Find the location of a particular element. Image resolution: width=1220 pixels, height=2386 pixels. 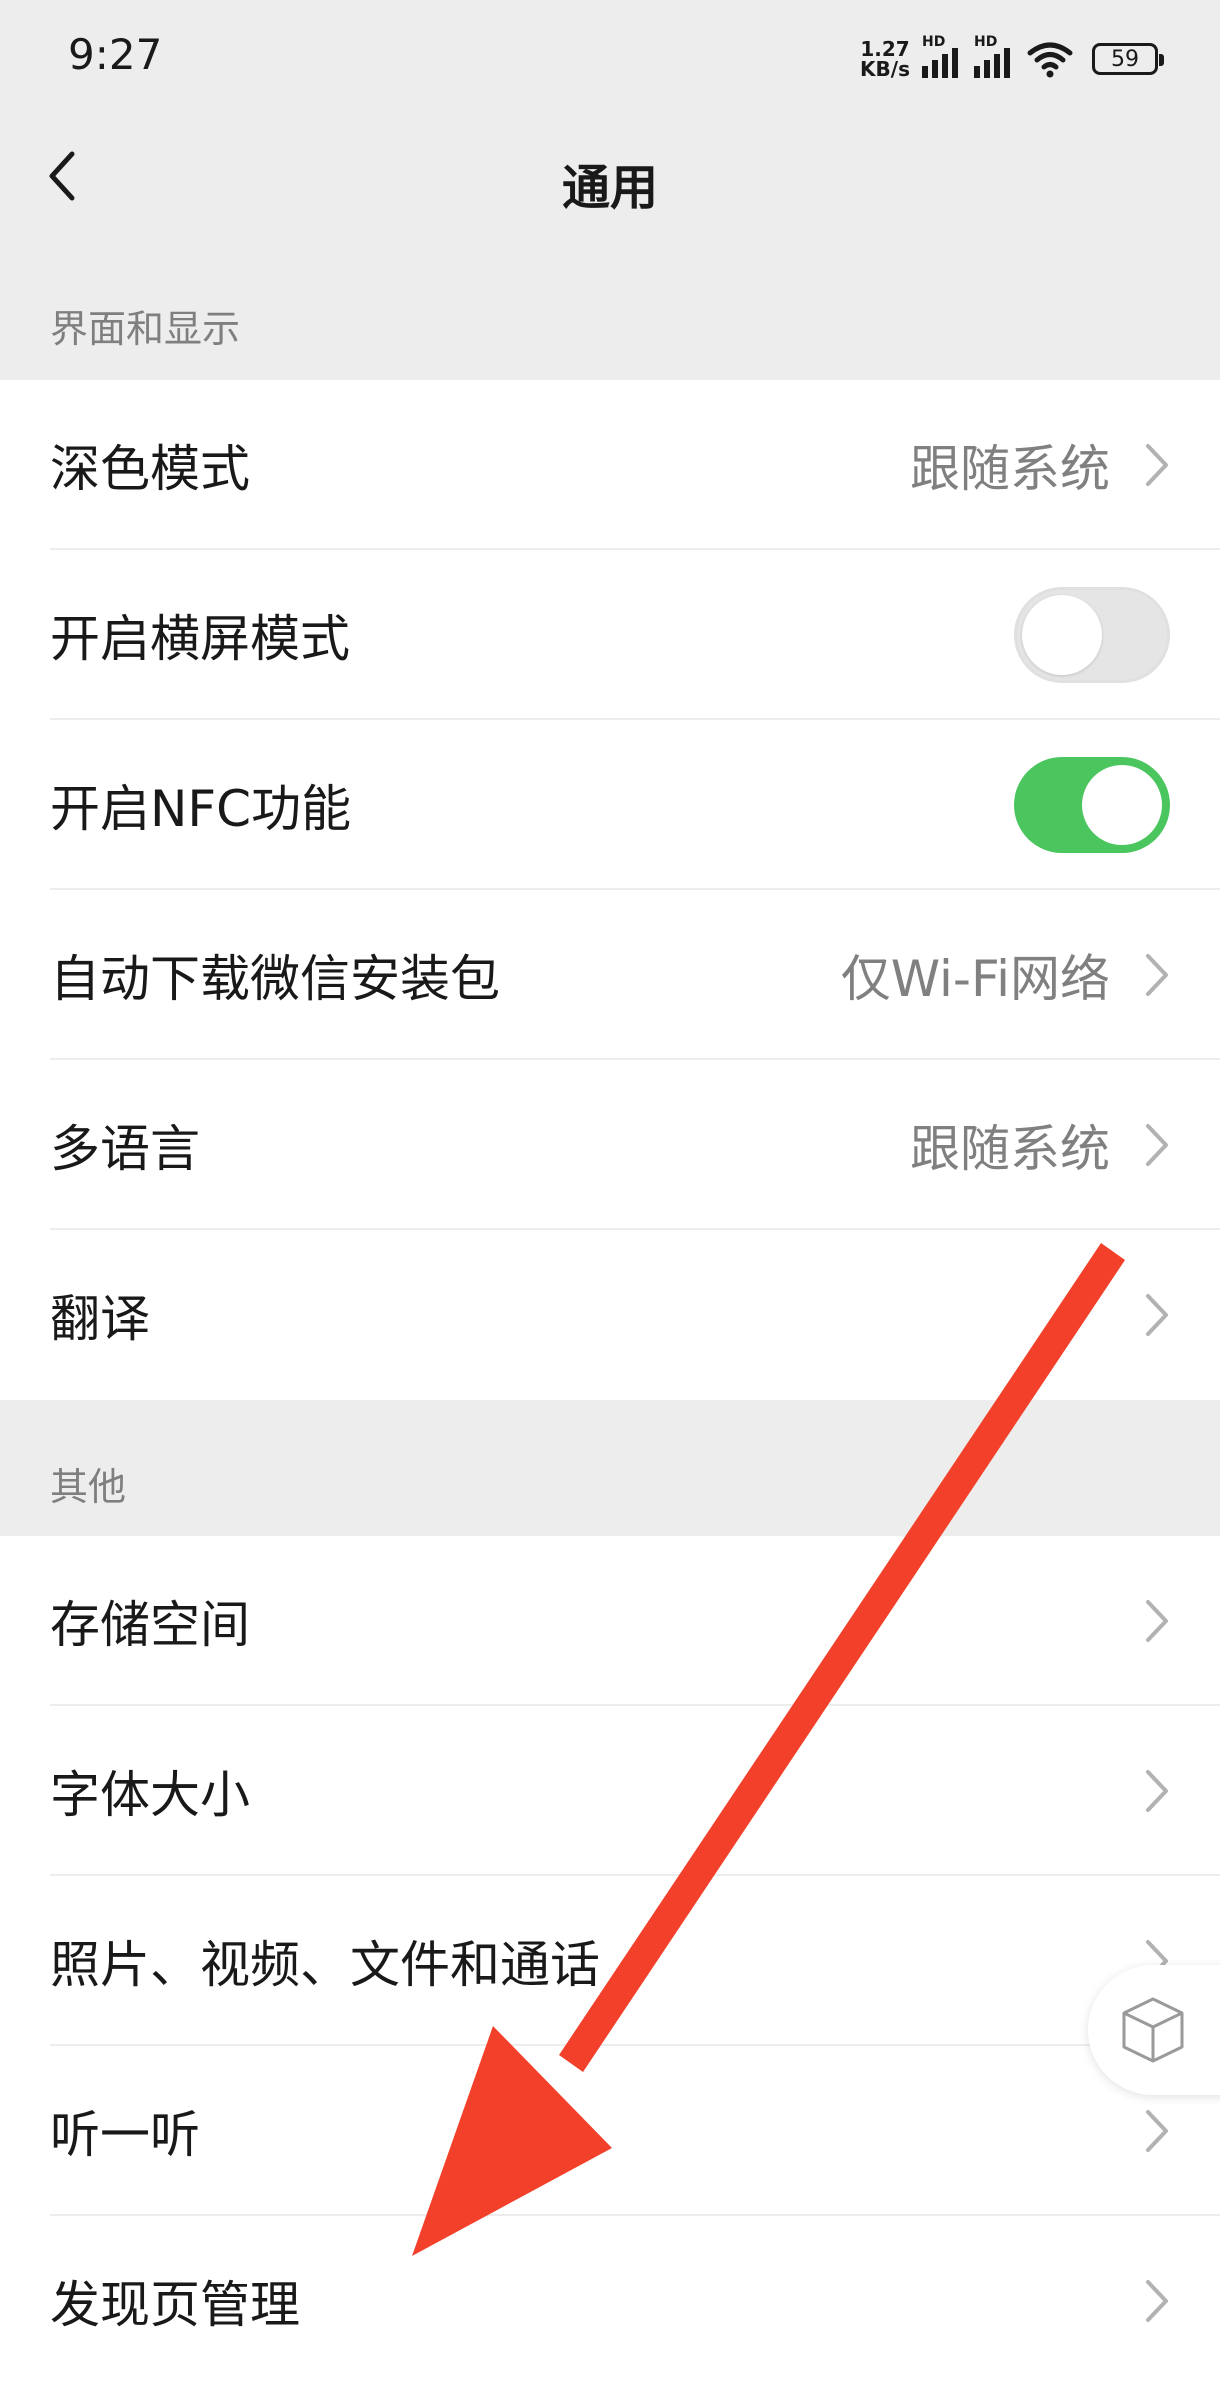

page-title: 通用 is located at coordinates (609, 188).